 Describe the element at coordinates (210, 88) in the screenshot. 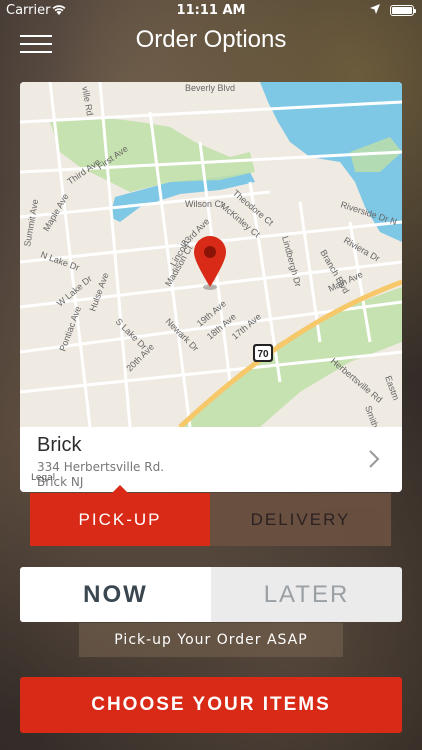

I see `street-label: Beverly Blvd` at that location.